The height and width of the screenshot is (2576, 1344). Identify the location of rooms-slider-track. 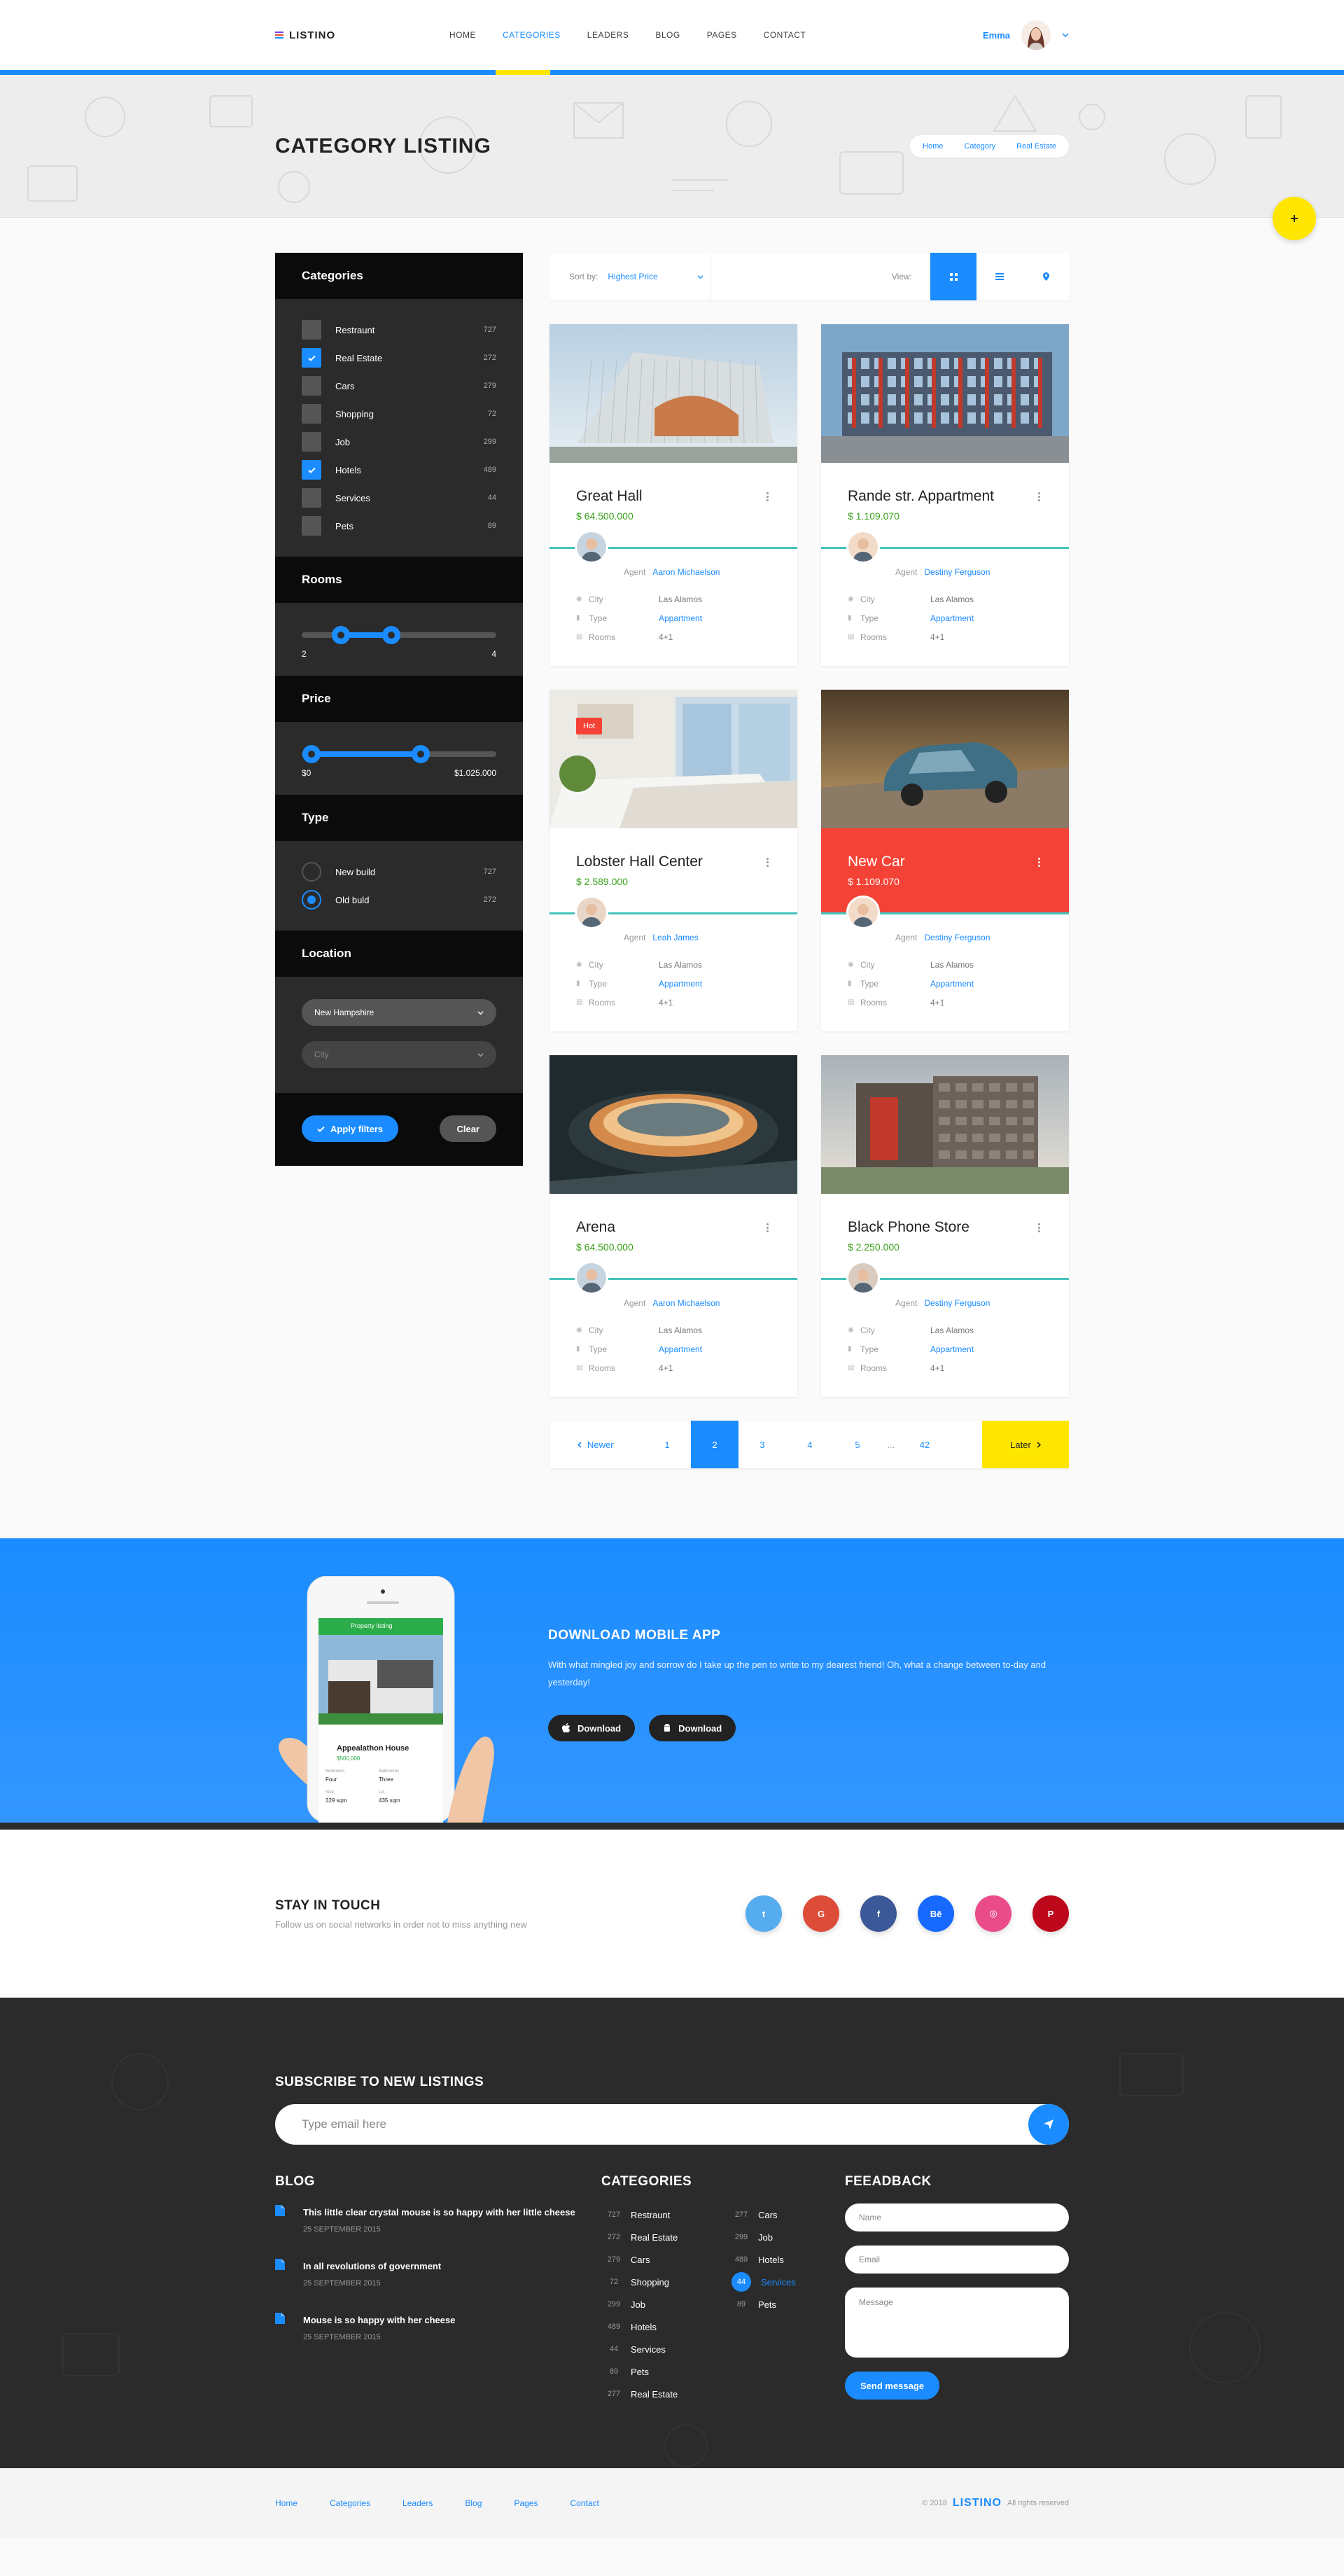
(399, 635).